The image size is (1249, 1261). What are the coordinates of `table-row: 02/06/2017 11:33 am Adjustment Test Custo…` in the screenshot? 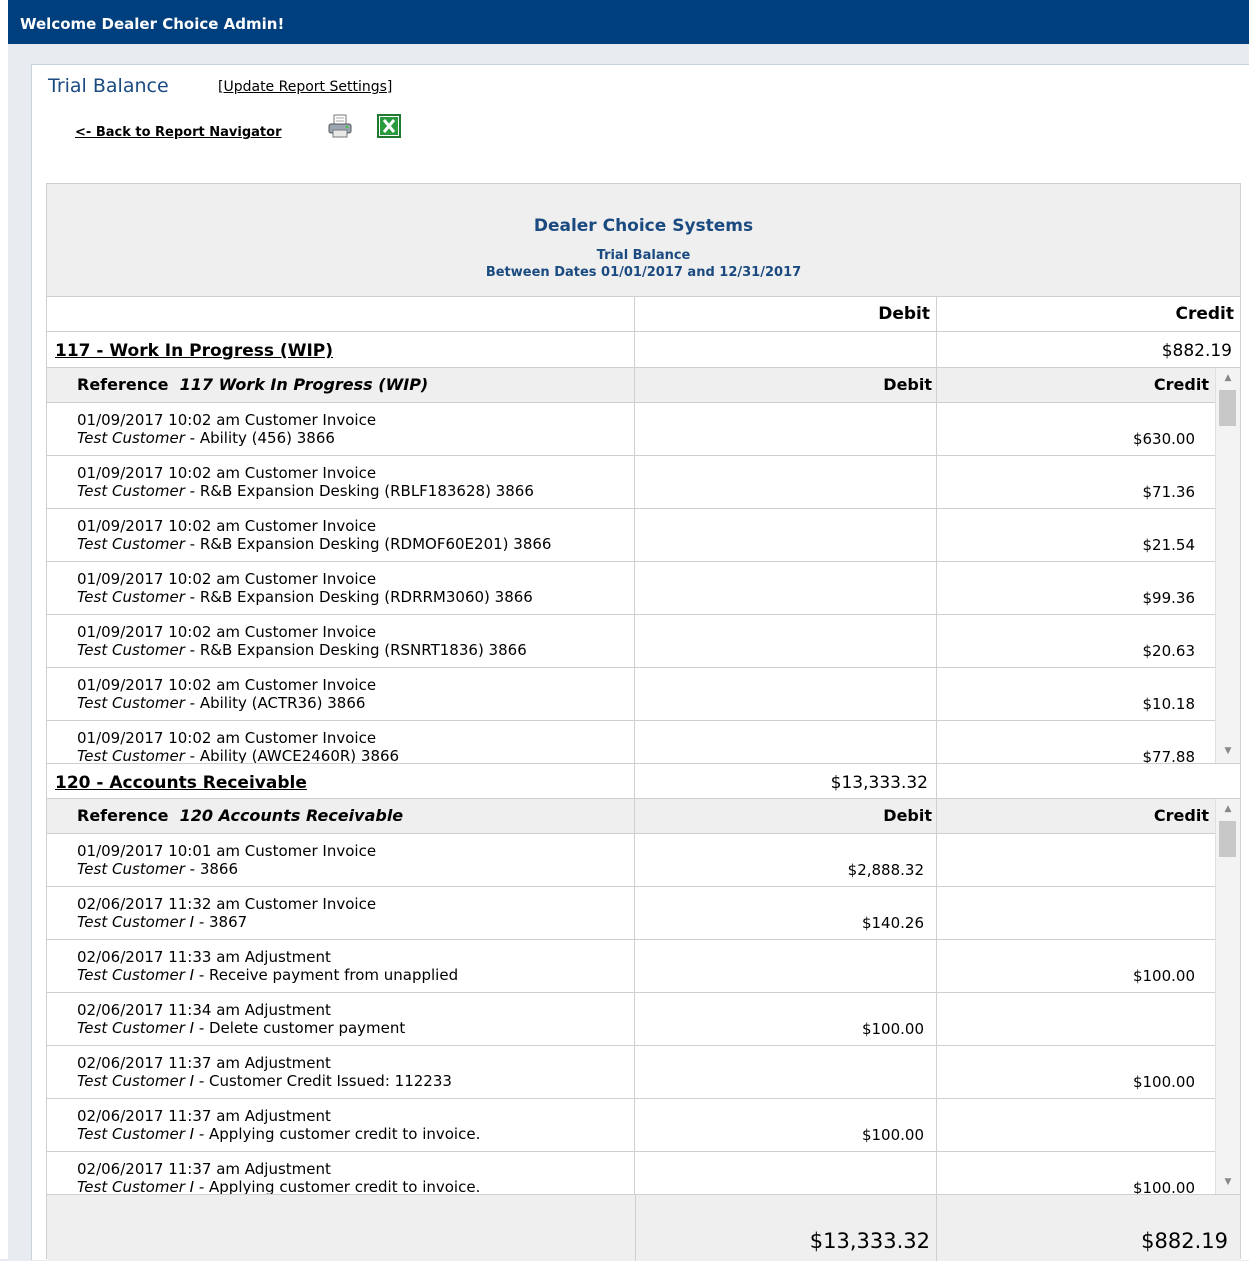 It's located at (631, 966).